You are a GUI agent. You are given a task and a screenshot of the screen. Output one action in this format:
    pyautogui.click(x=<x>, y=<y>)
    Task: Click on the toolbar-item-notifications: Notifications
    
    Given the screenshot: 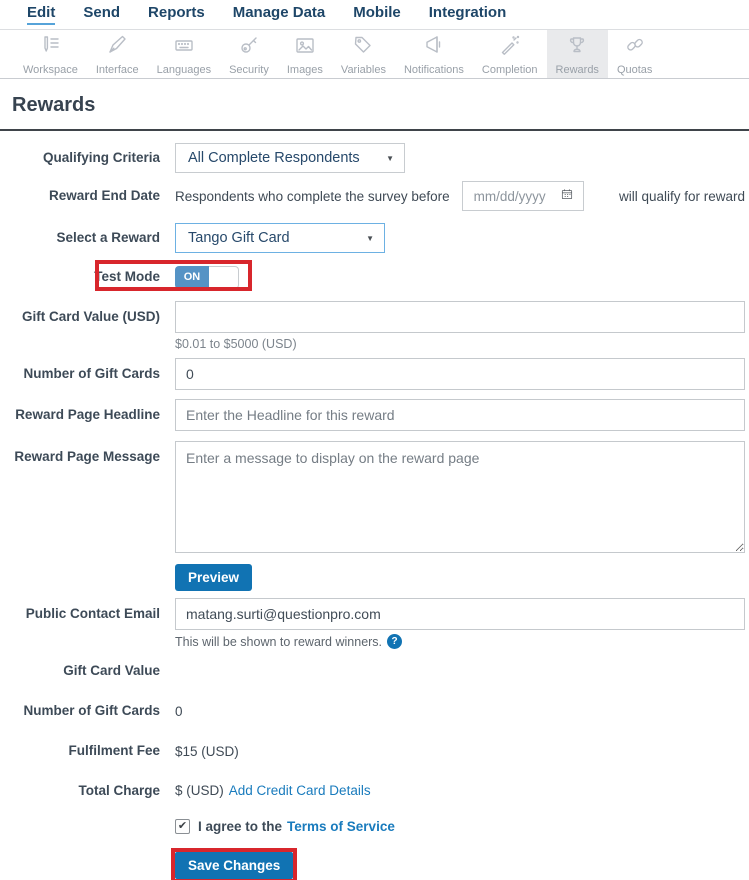 What is the action you would take?
    pyautogui.click(x=434, y=54)
    